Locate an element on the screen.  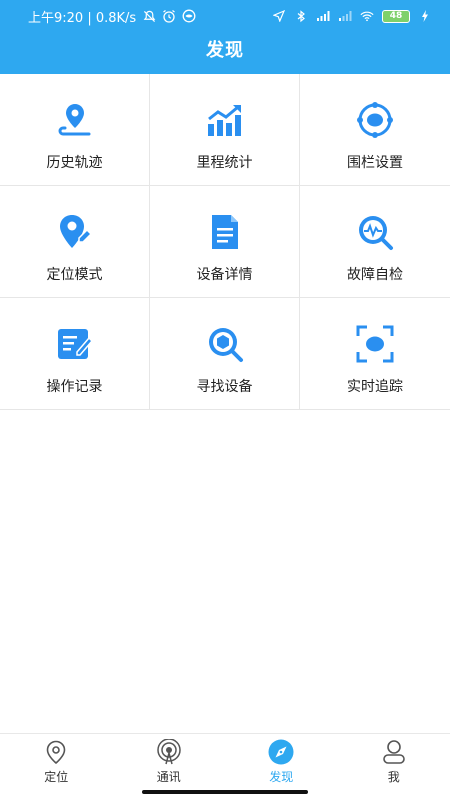
grid-item-fence-settings: 围栏设置 is located at coordinates (375, 130).